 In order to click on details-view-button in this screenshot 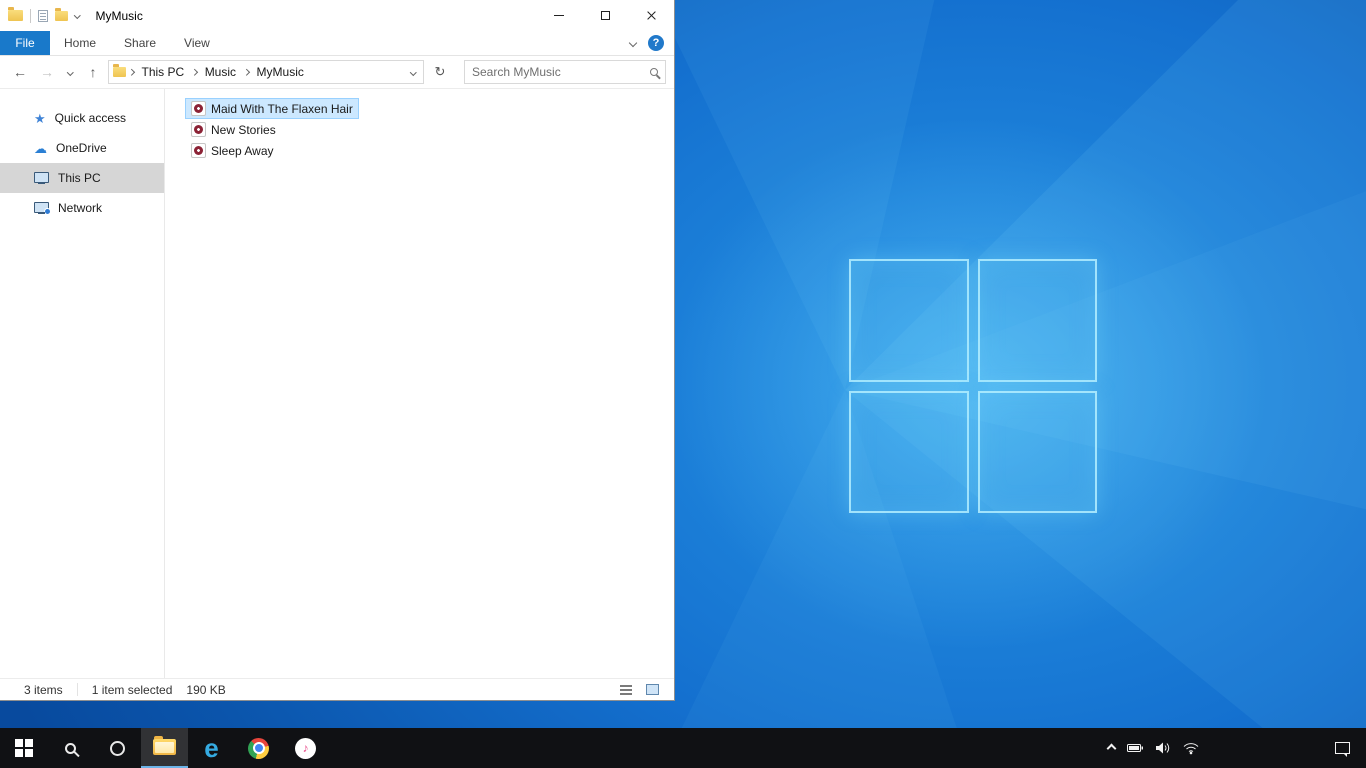, I will do `click(626, 690)`.